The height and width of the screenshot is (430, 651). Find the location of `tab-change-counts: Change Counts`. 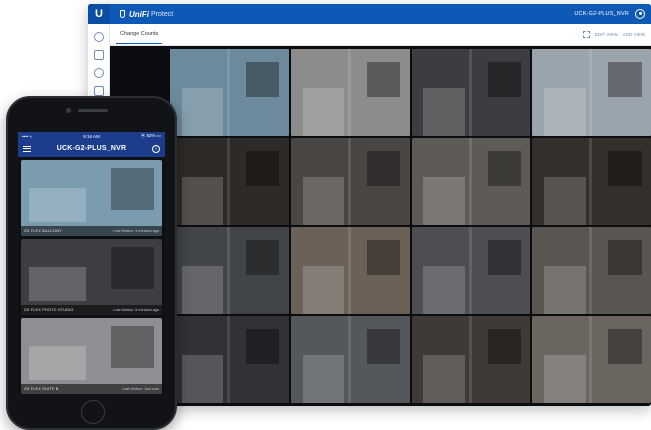

tab-change-counts: Change Counts is located at coordinates (139, 34).